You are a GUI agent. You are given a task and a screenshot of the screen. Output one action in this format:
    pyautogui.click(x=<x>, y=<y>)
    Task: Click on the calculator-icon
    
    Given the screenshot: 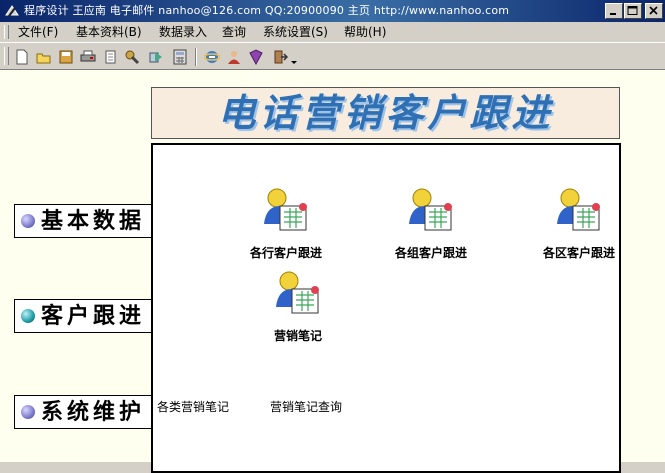 What is the action you would take?
    pyautogui.click(x=180, y=57)
    